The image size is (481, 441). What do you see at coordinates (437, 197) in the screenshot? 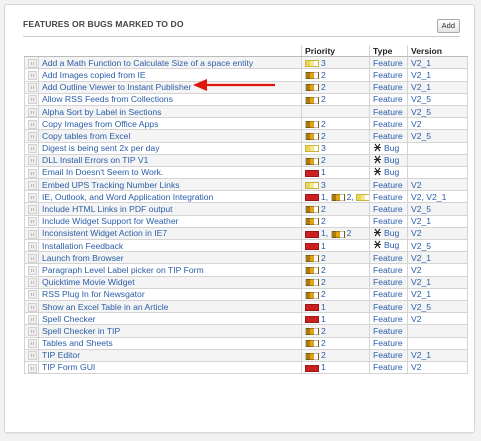
I see `version-cell: V2, V2_1` at bounding box center [437, 197].